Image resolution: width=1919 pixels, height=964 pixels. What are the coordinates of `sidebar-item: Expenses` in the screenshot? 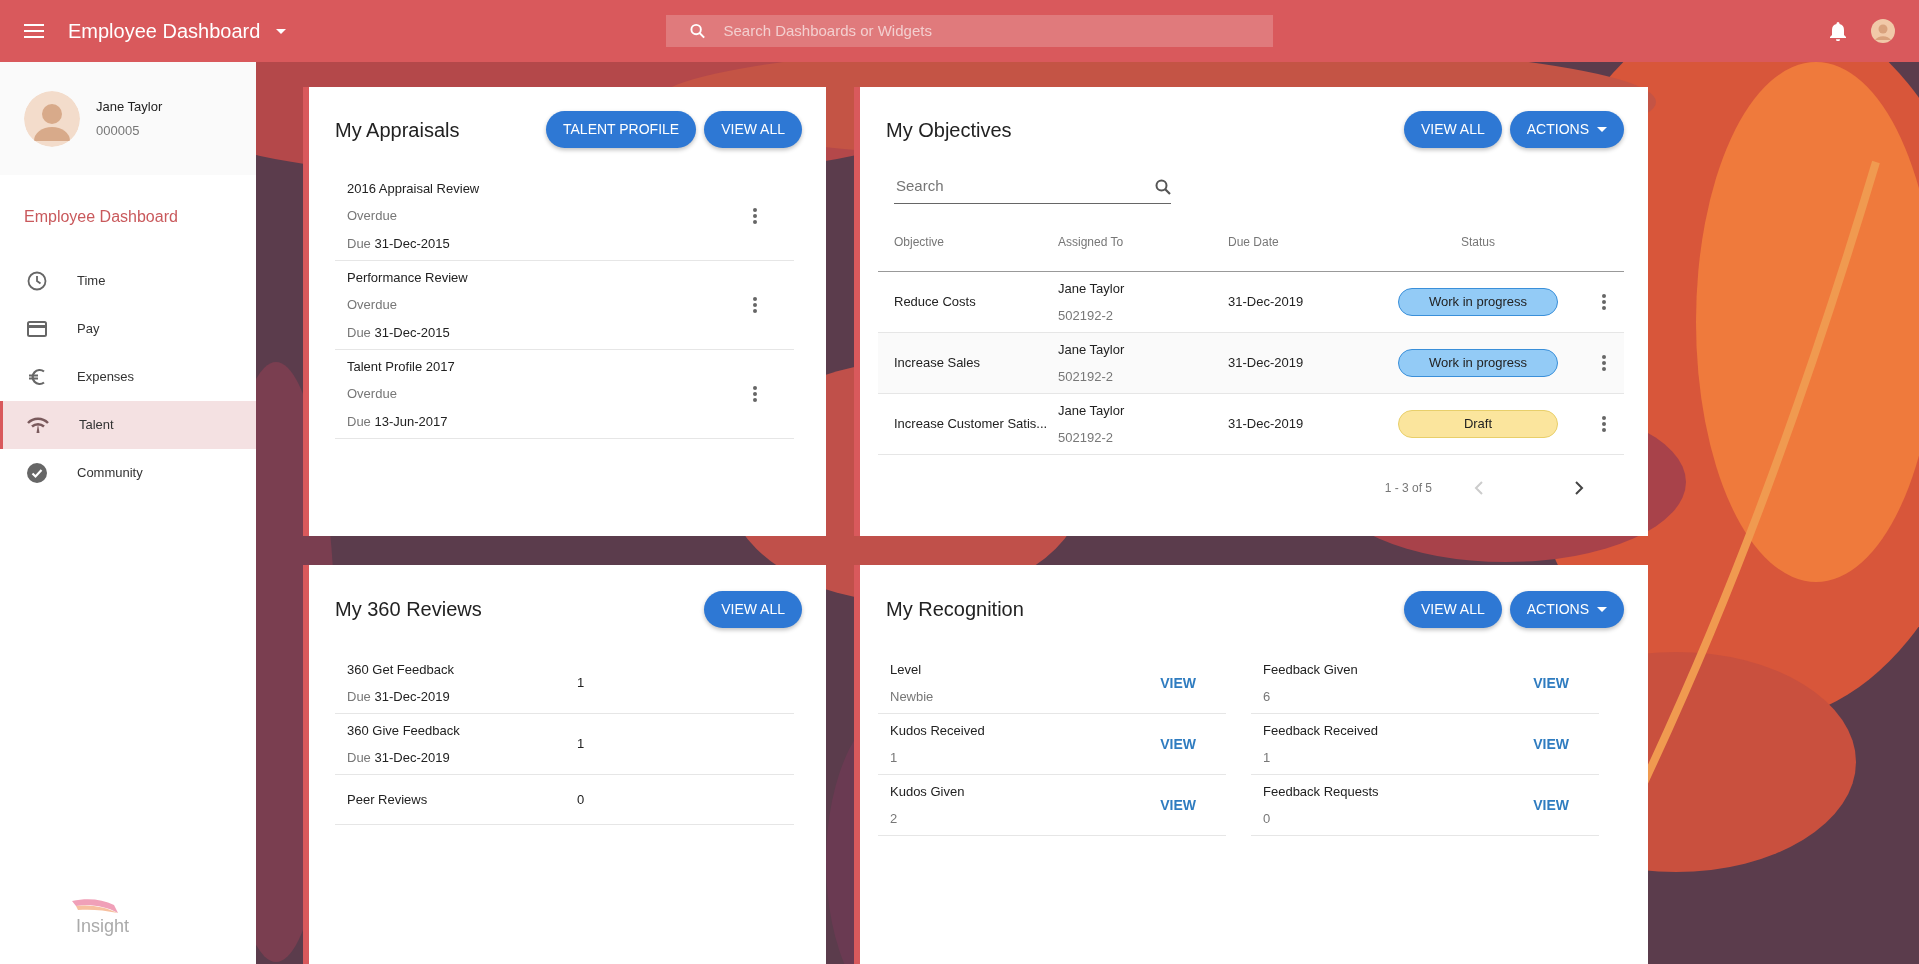 It's located at (128, 377).